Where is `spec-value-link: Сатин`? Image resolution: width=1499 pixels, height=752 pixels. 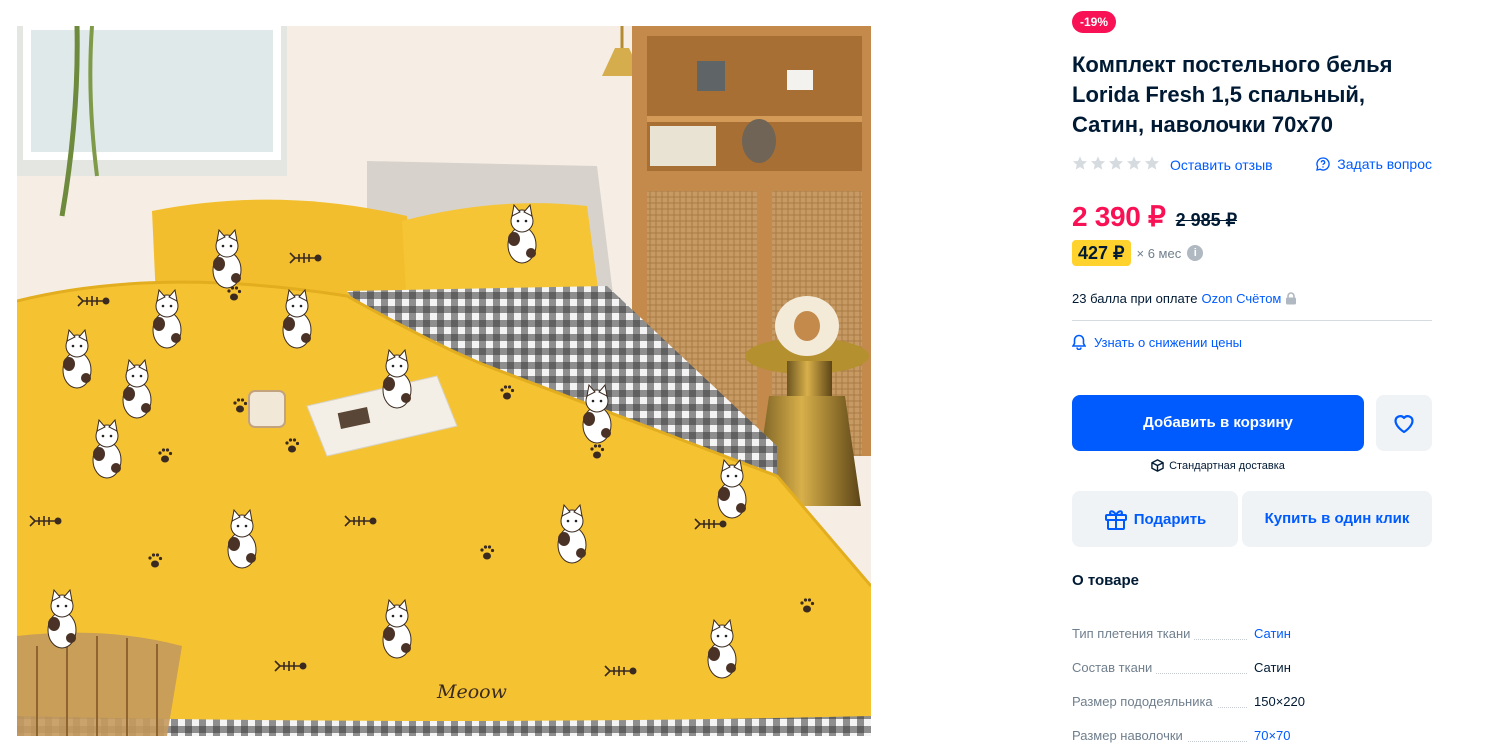 spec-value-link: Сатин is located at coordinates (1272, 633).